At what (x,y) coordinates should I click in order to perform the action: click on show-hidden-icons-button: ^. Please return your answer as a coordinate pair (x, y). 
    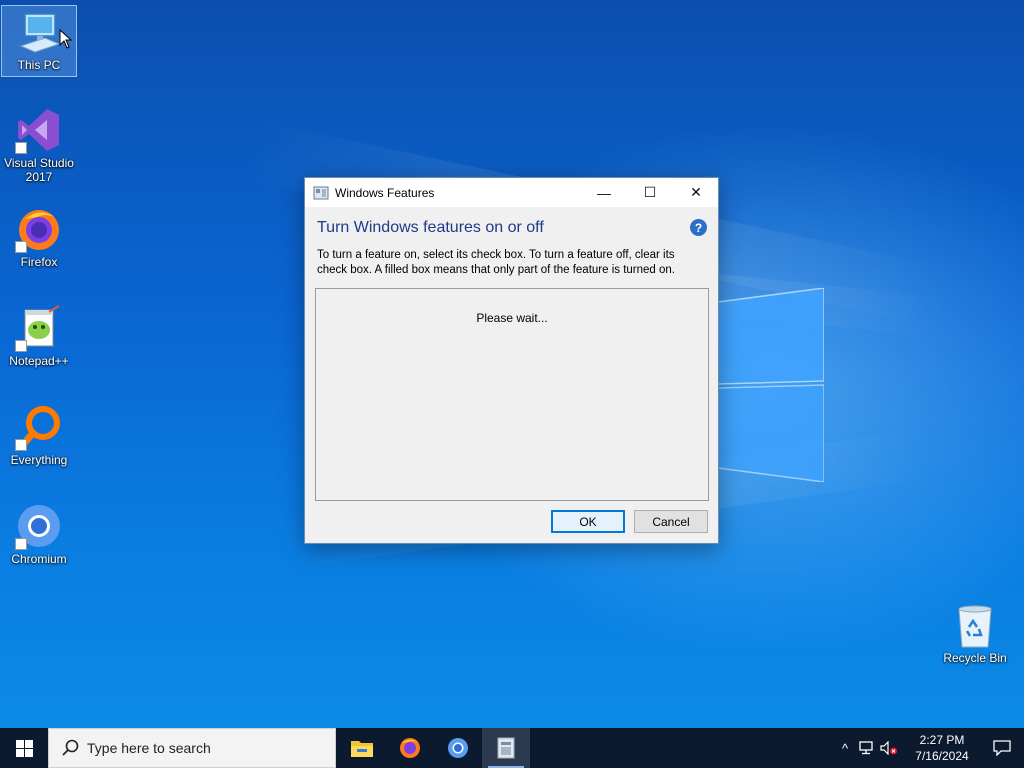
    Looking at the image, I should click on (845, 748).